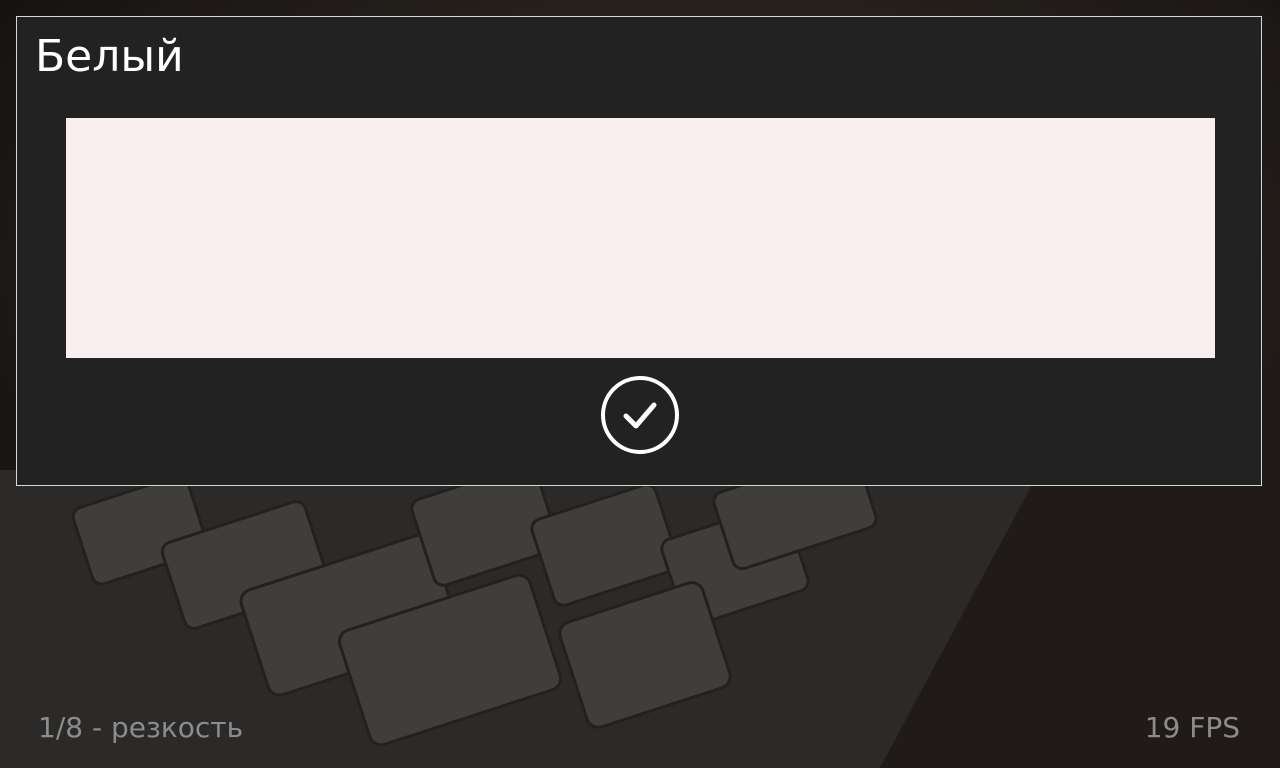 This screenshot has width=1280, height=768. Describe the element at coordinates (109, 56) in the screenshot. I see `dialog-title: Белый` at that location.